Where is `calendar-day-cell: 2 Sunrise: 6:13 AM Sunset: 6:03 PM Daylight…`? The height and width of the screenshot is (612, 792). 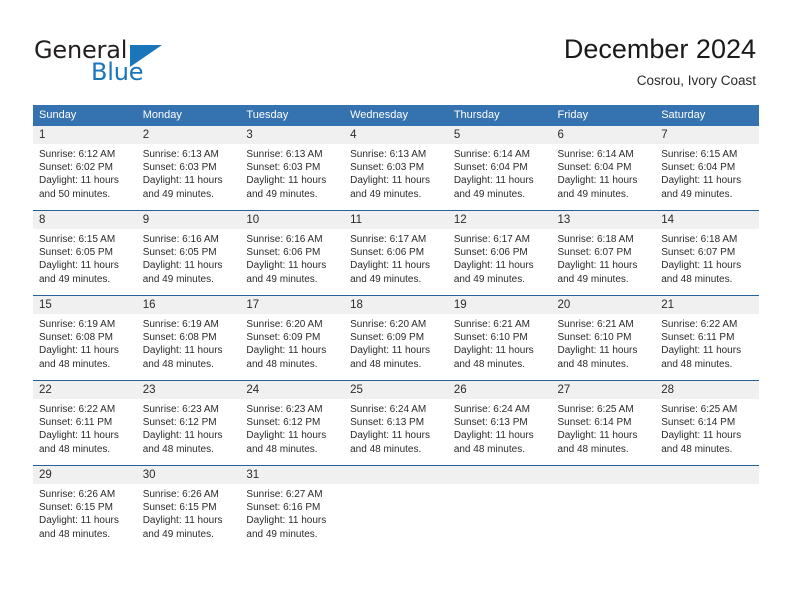 calendar-day-cell: 2 Sunrise: 6:13 AM Sunset: 6:03 PM Daylight… is located at coordinates (188, 168).